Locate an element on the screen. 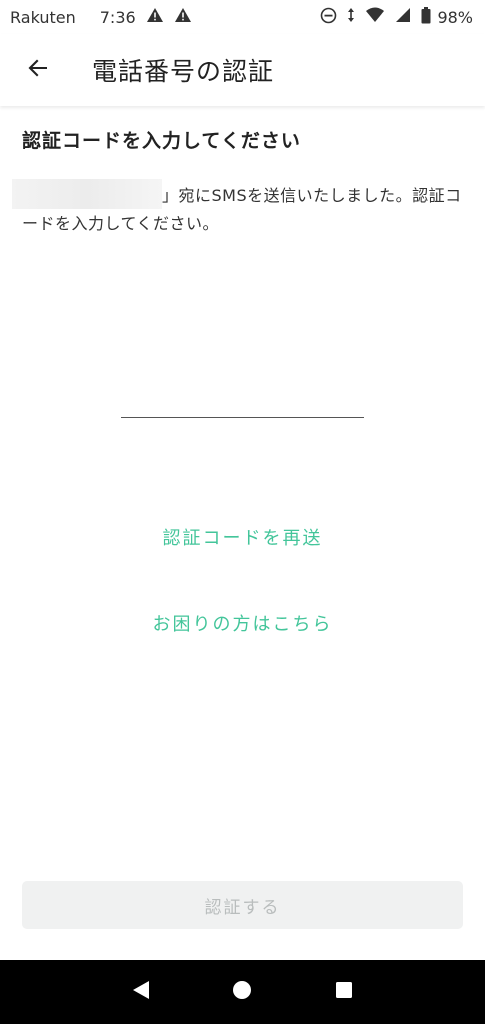  app-bar: 電話番号の認証 is located at coordinates (242, 70).